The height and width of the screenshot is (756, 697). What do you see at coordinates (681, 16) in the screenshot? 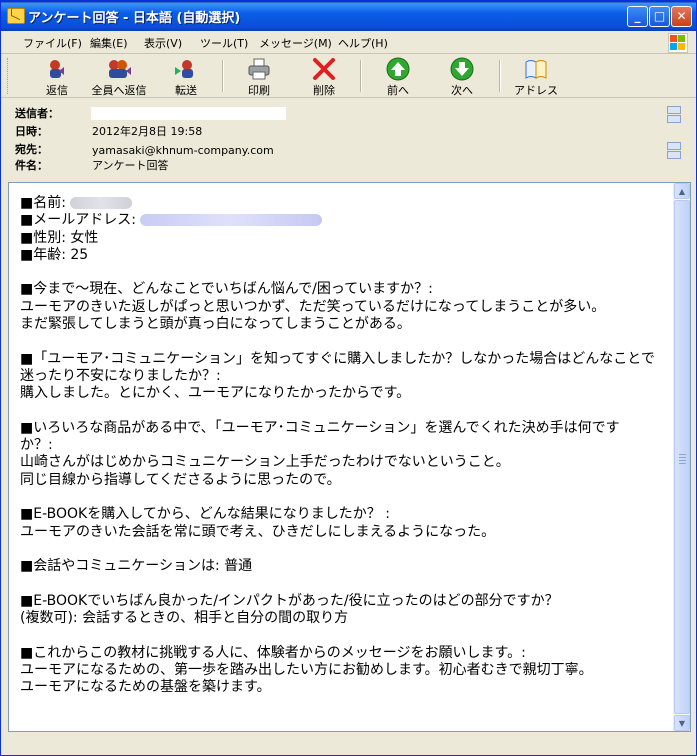
I see `close-button: ✕` at bounding box center [681, 16].